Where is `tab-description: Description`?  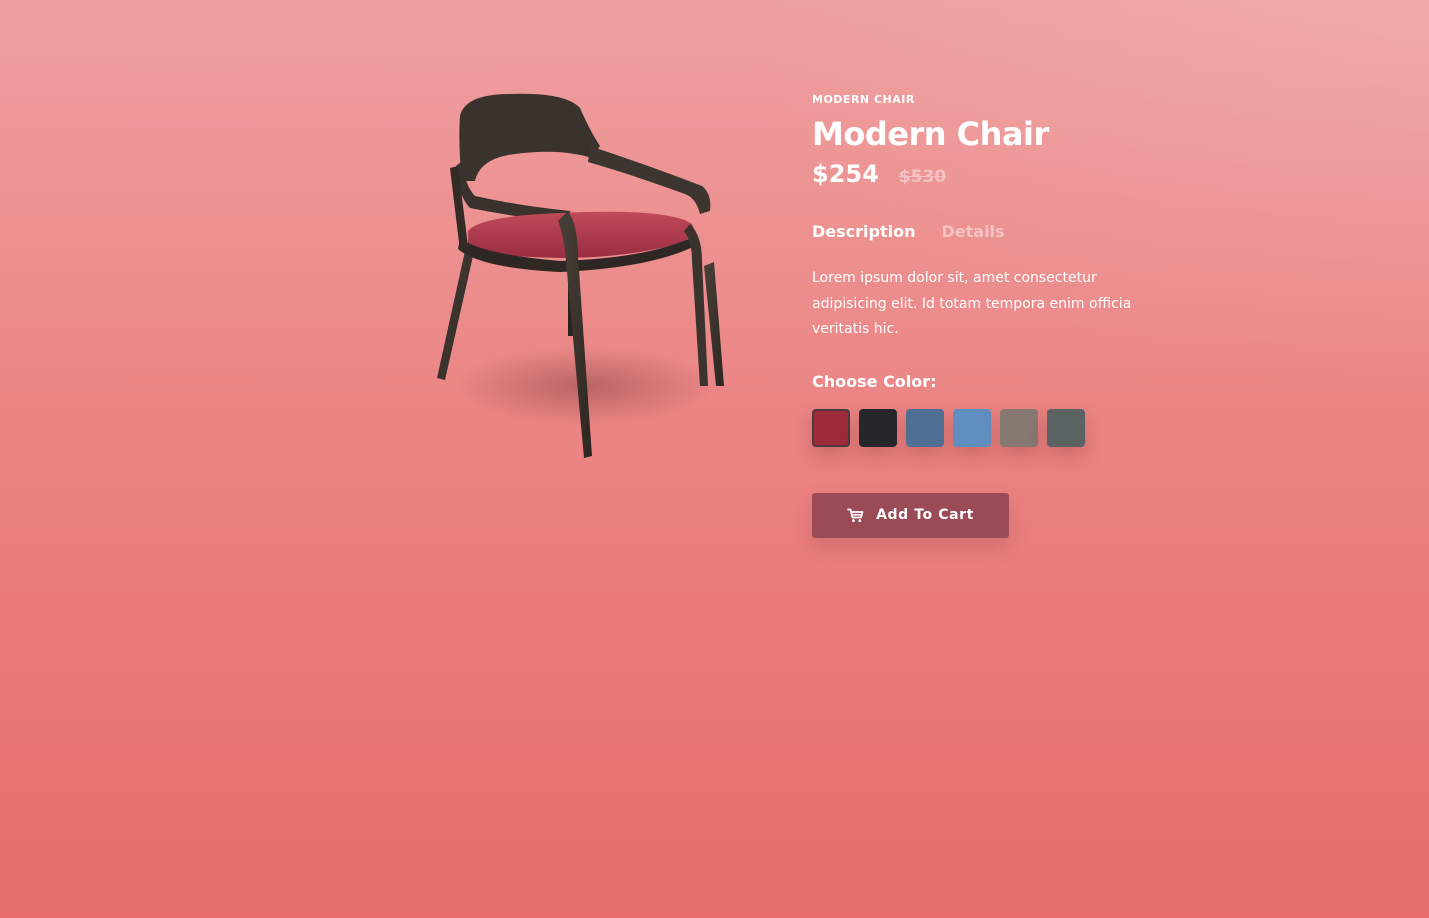
tab-description: Description is located at coordinates (863, 231).